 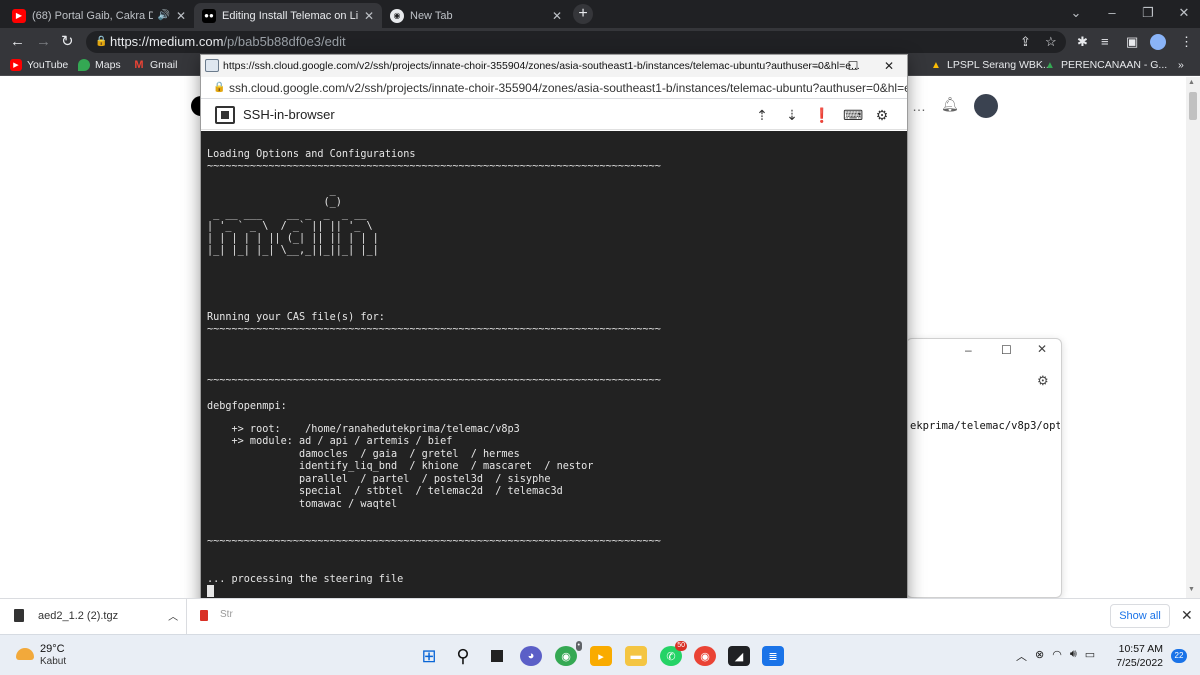 What do you see at coordinates (41, 655) in the screenshot?
I see `weather-widget: 29°C Kabut` at bounding box center [41, 655].